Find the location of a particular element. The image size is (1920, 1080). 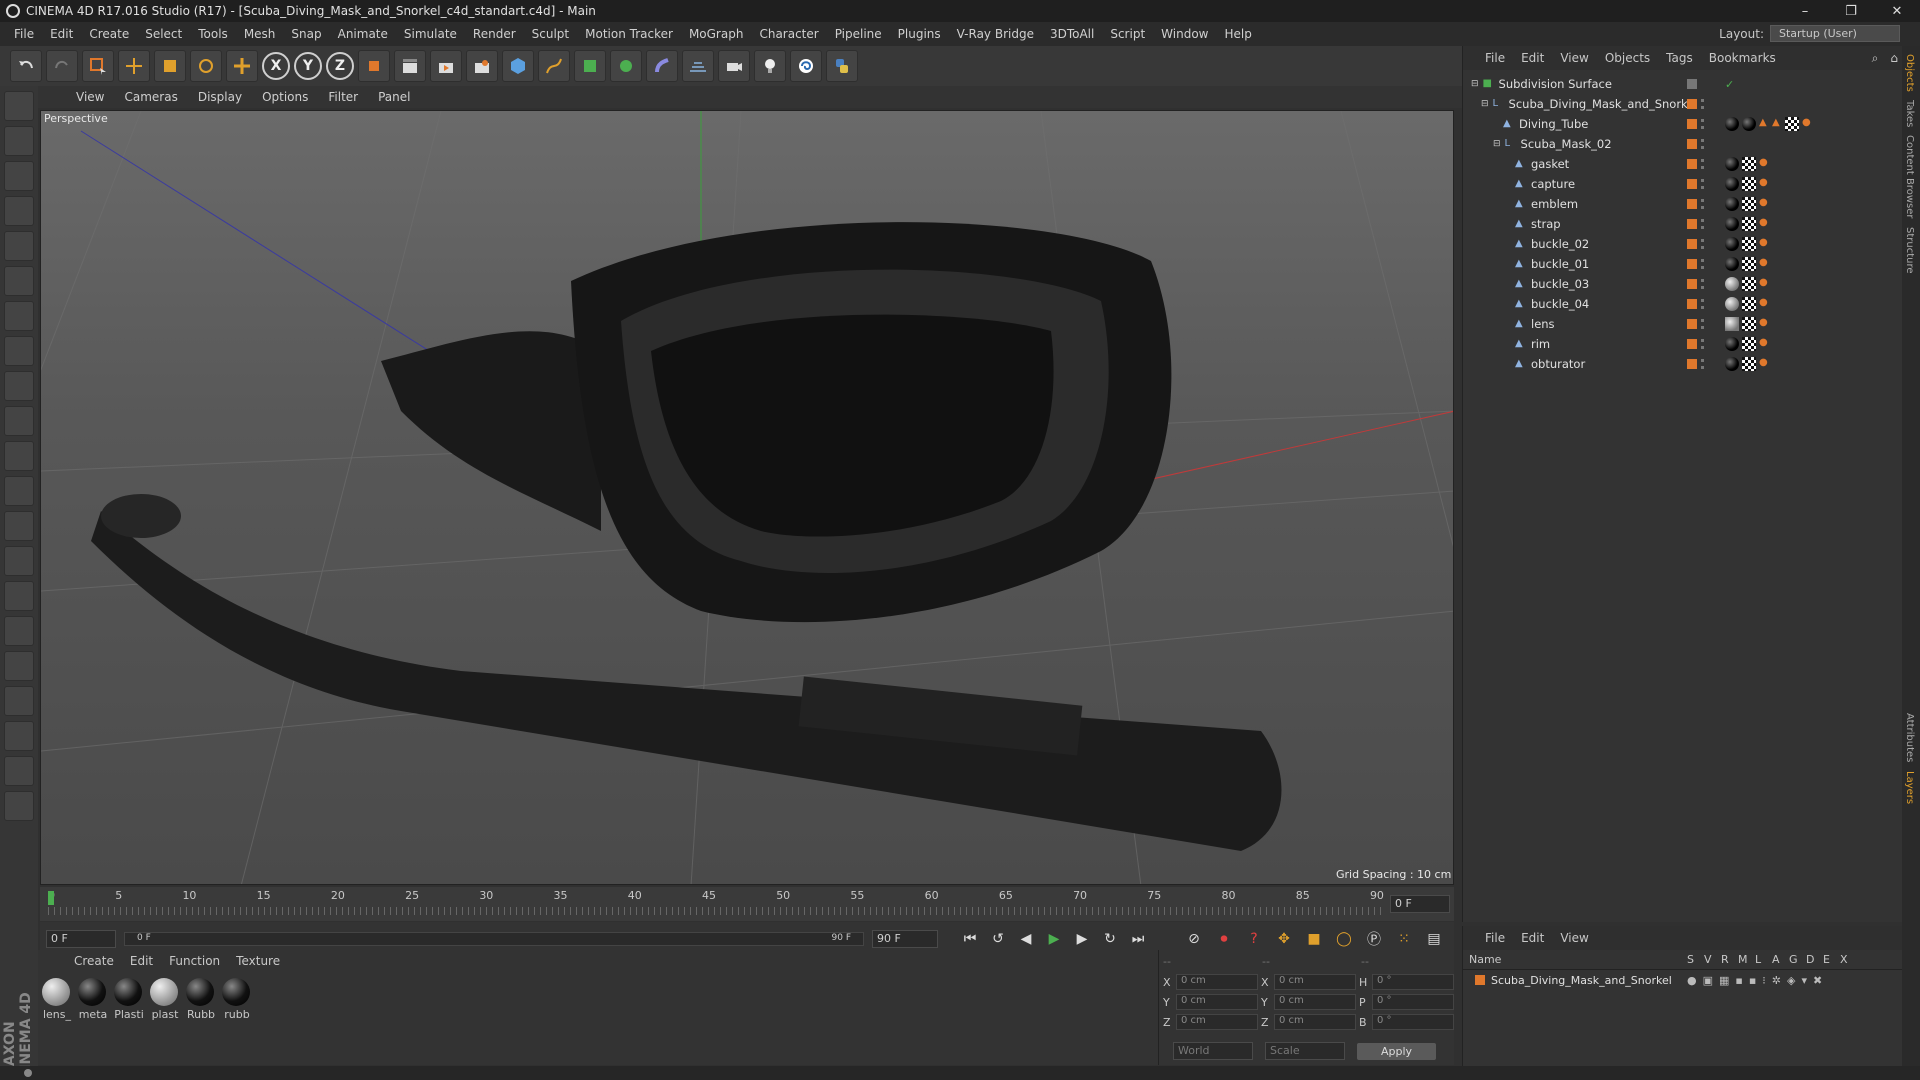

array-button is located at coordinates (626, 66).